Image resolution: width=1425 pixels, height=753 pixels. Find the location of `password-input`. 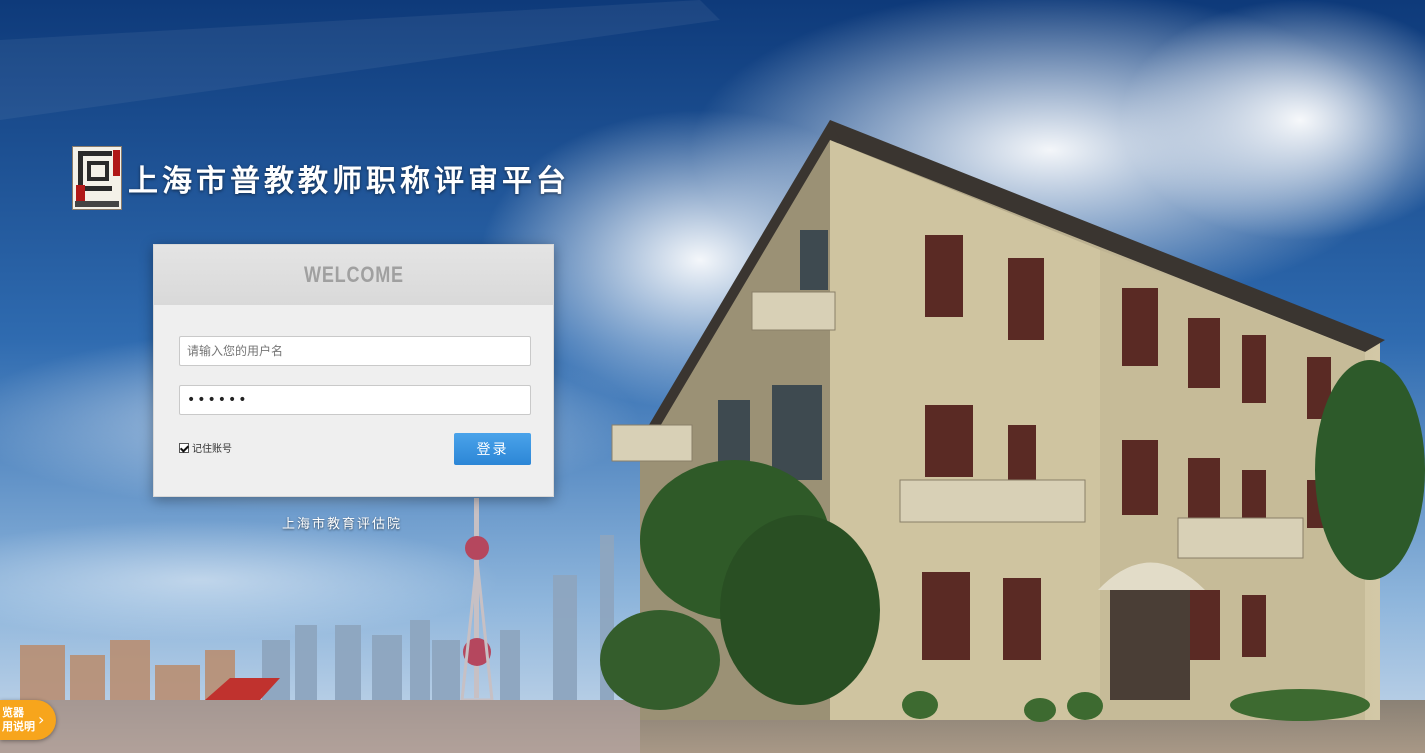

password-input is located at coordinates (355, 400).